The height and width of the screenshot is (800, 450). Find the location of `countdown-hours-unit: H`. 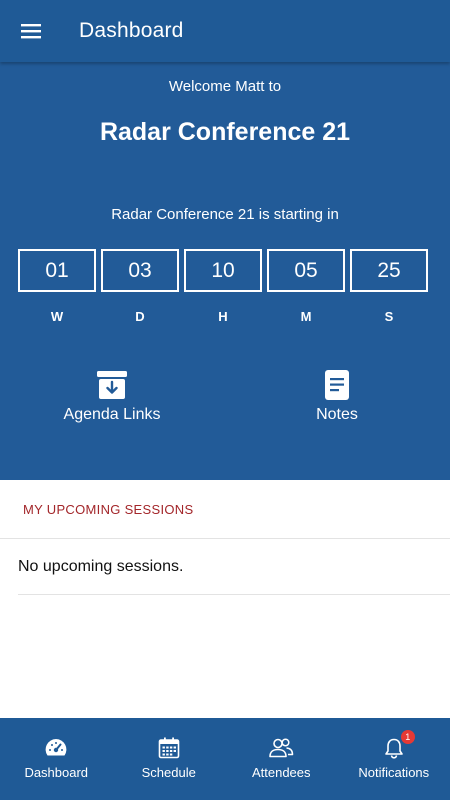

countdown-hours-unit: H is located at coordinates (223, 316).